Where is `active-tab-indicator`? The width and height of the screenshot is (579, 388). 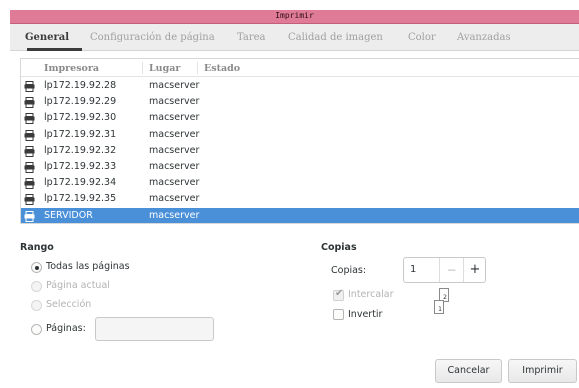 active-tab-indicator is located at coordinates (54, 49).